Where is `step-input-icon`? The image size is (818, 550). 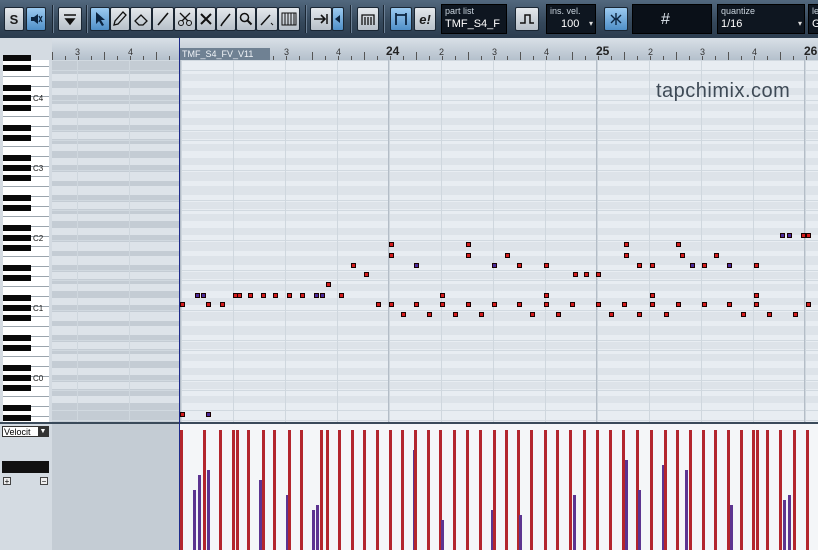
step-input-icon is located at coordinates (527, 19).